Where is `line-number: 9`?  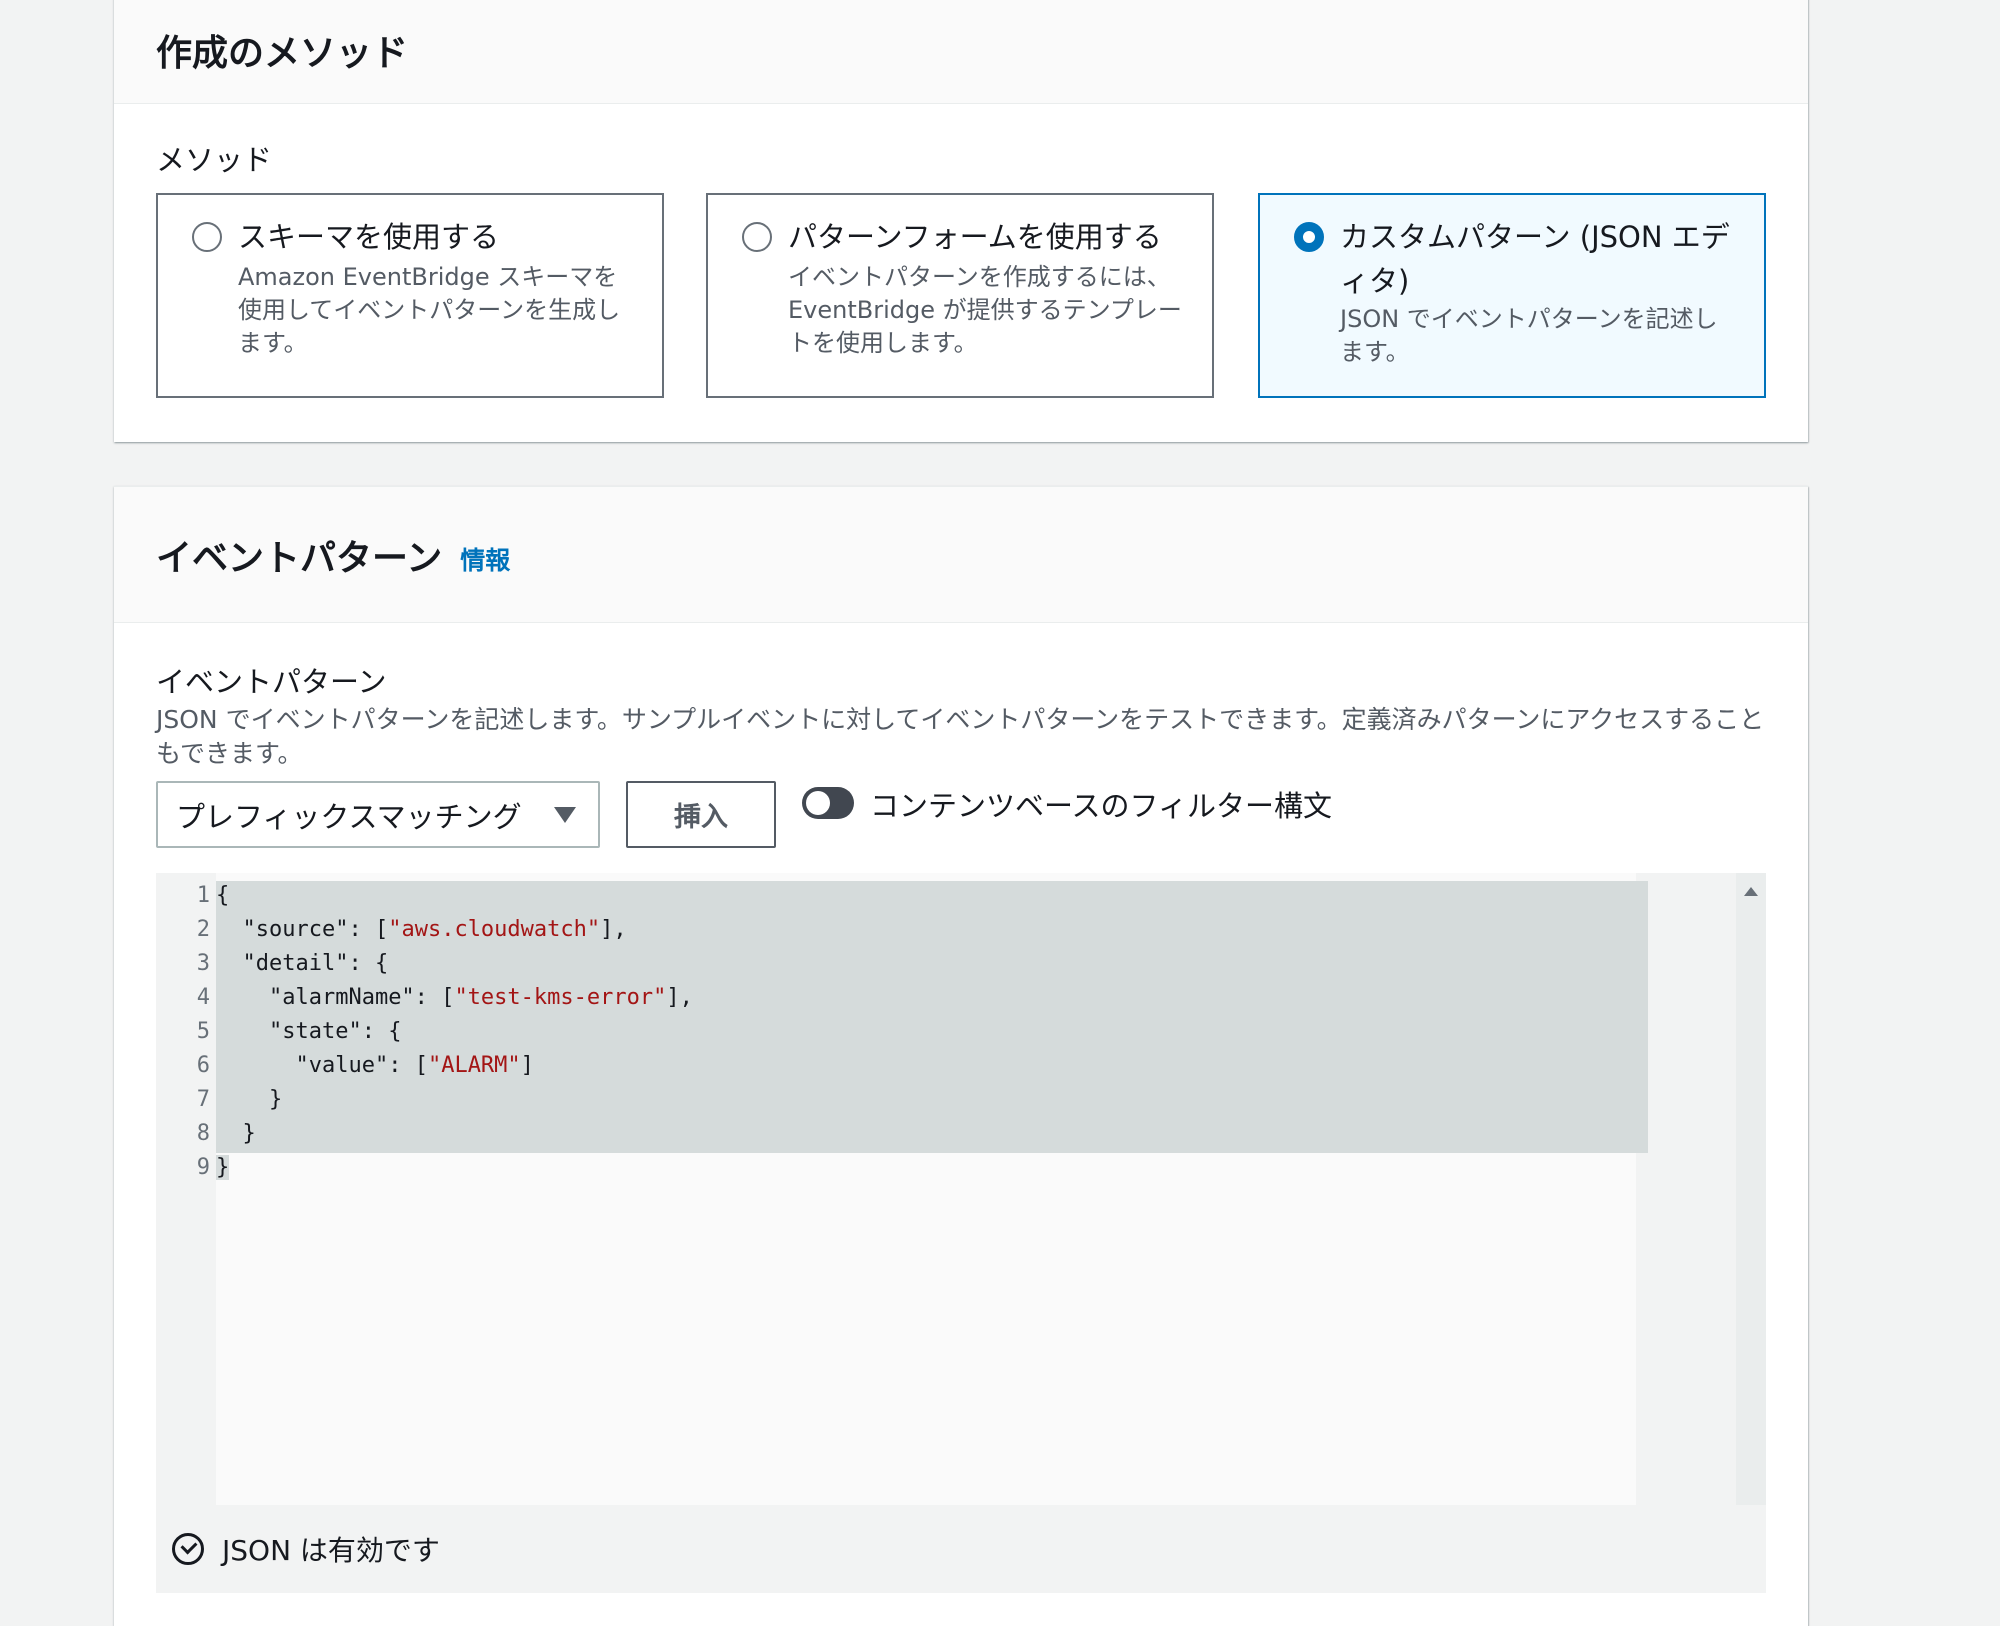 line-number: 9 is located at coordinates (203, 1167).